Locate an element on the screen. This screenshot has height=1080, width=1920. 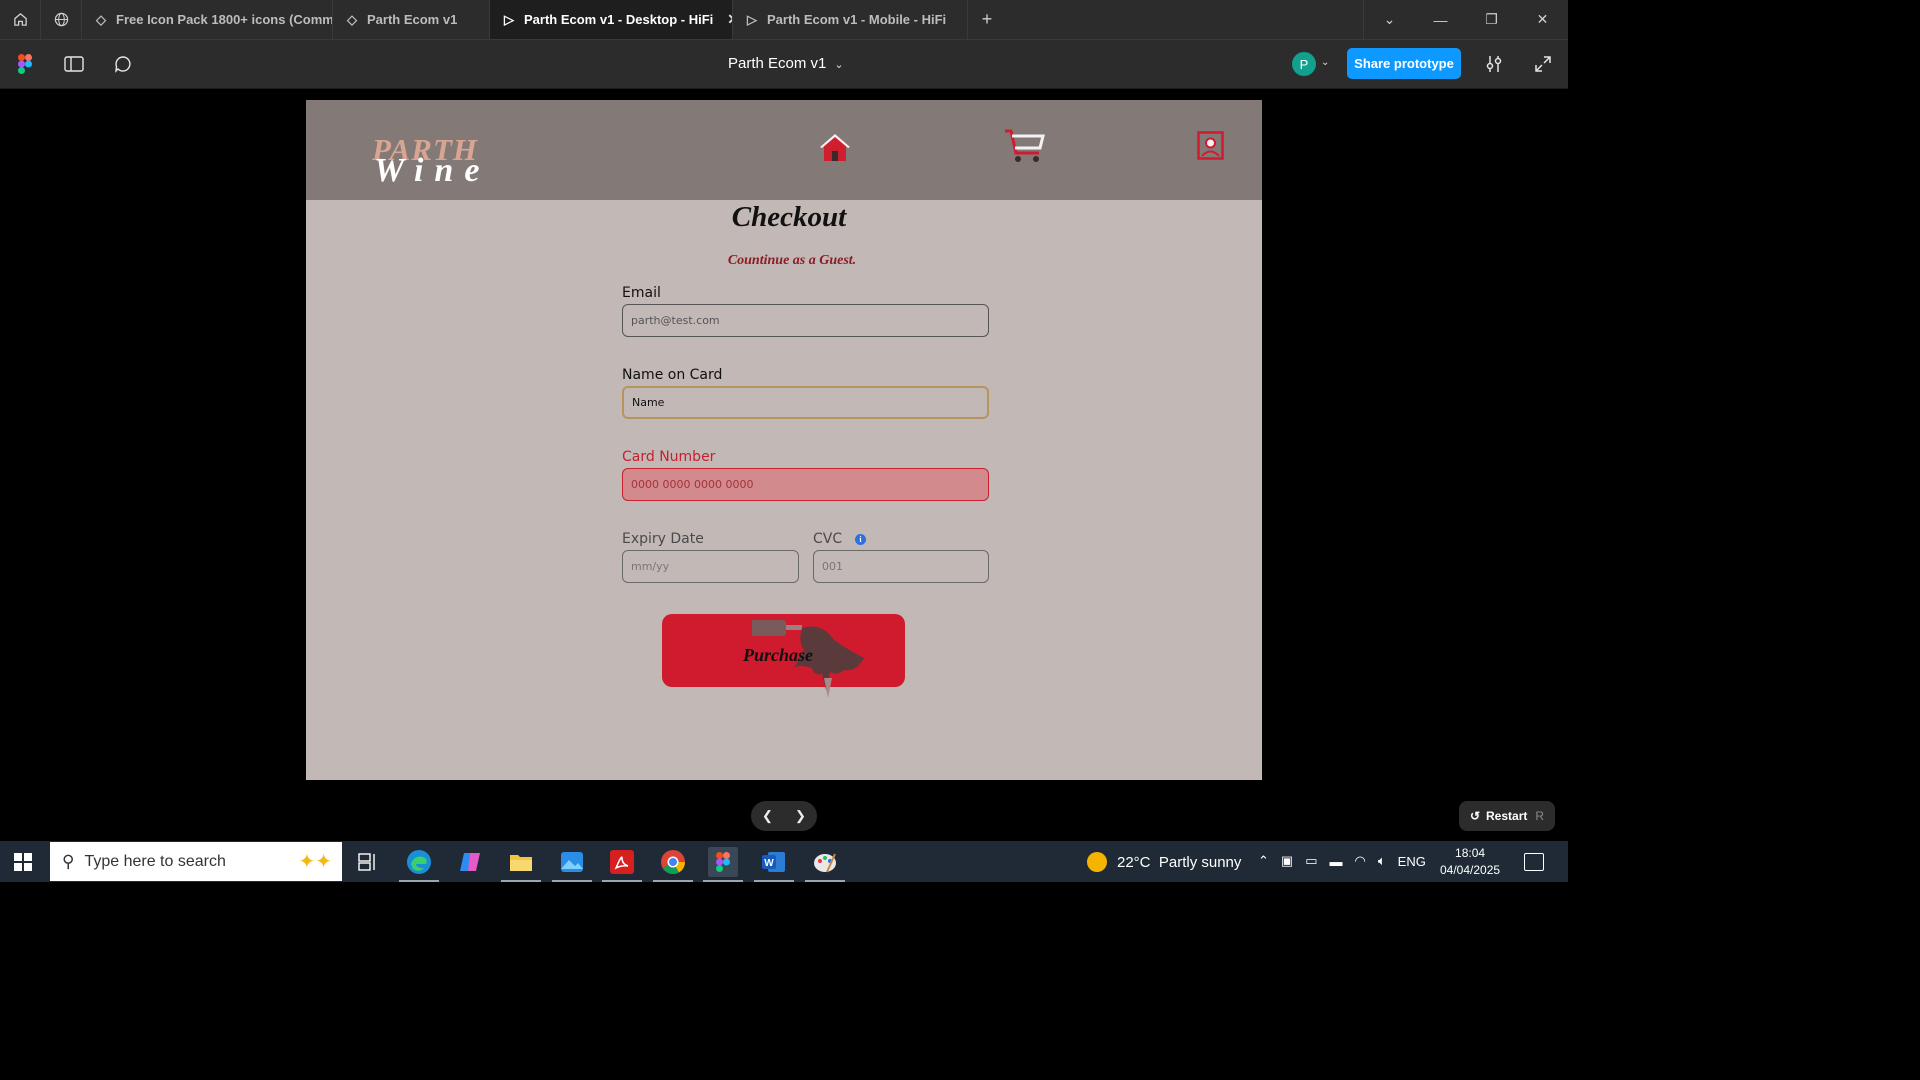
copilot-sparkle-icon: ✦✦ is located at coordinates (315, 862).